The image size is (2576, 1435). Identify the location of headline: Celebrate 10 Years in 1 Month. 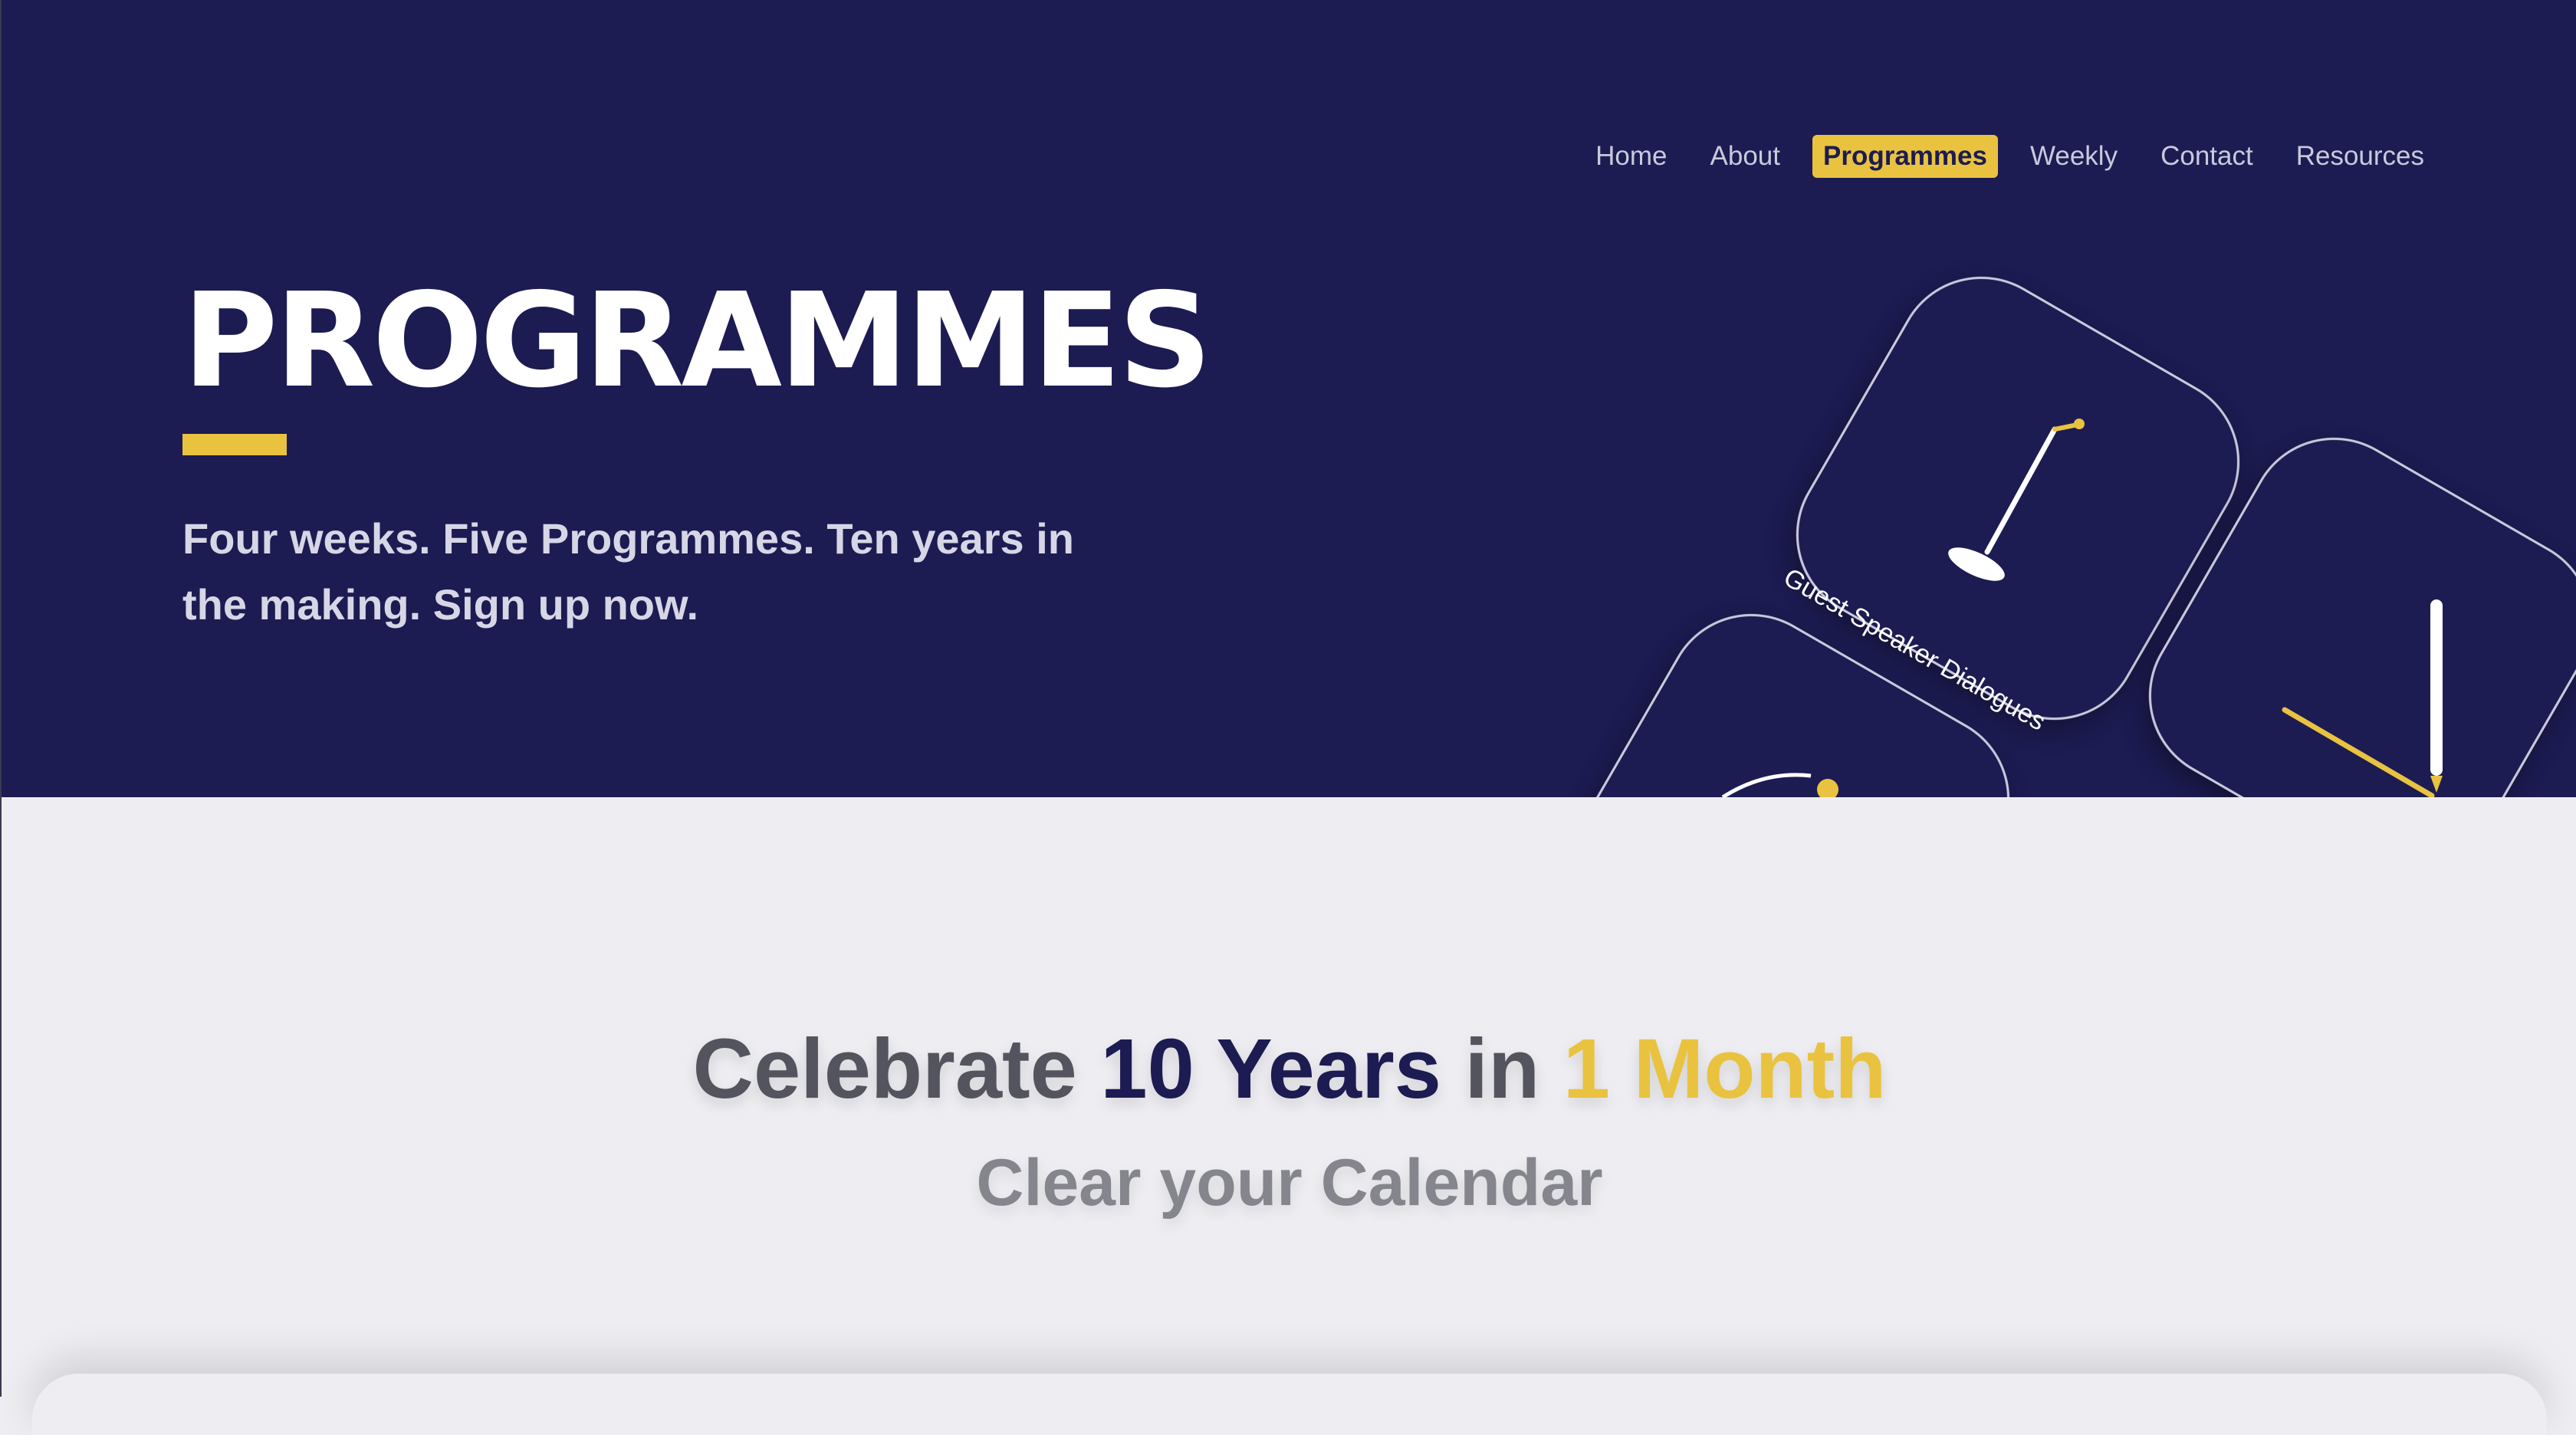
(1289, 1069).